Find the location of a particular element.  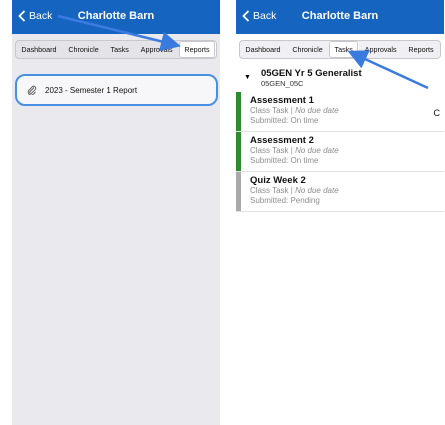

group-subtitle: 05GEN_05C is located at coordinates (282, 83).